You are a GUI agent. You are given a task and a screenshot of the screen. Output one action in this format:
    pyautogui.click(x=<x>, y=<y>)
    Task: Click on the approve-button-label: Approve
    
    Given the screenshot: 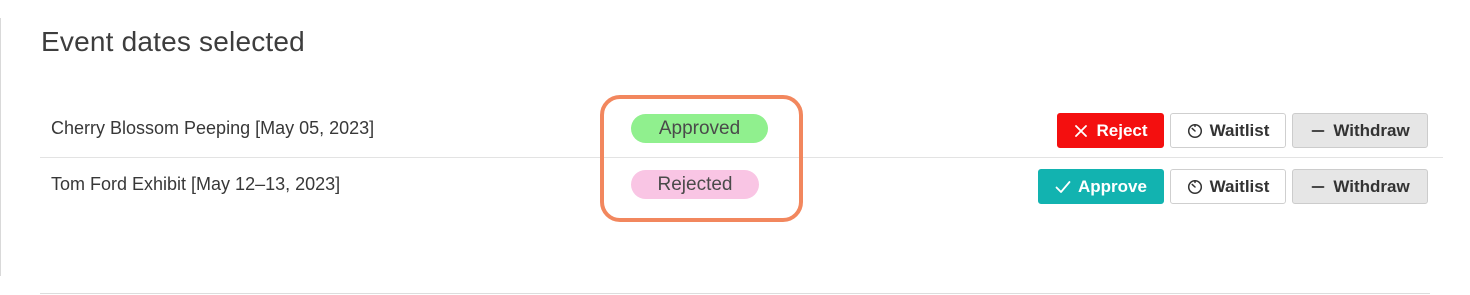 What is the action you would take?
    pyautogui.click(x=1112, y=186)
    